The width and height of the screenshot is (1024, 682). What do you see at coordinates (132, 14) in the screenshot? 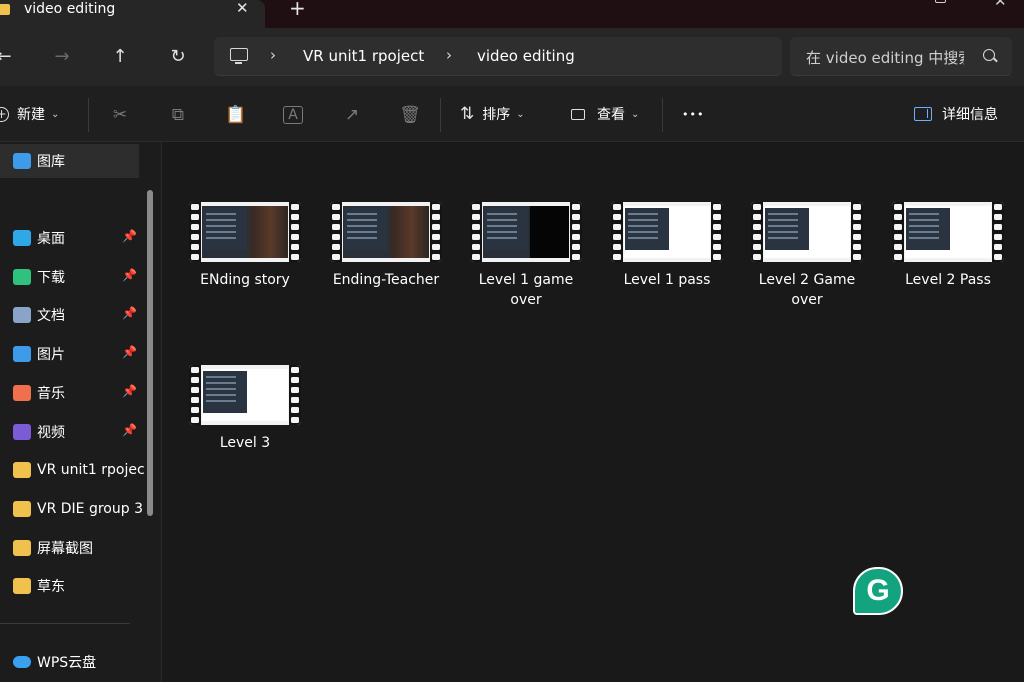
I see `tab-video-editing: video editing ✕` at bounding box center [132, 14].